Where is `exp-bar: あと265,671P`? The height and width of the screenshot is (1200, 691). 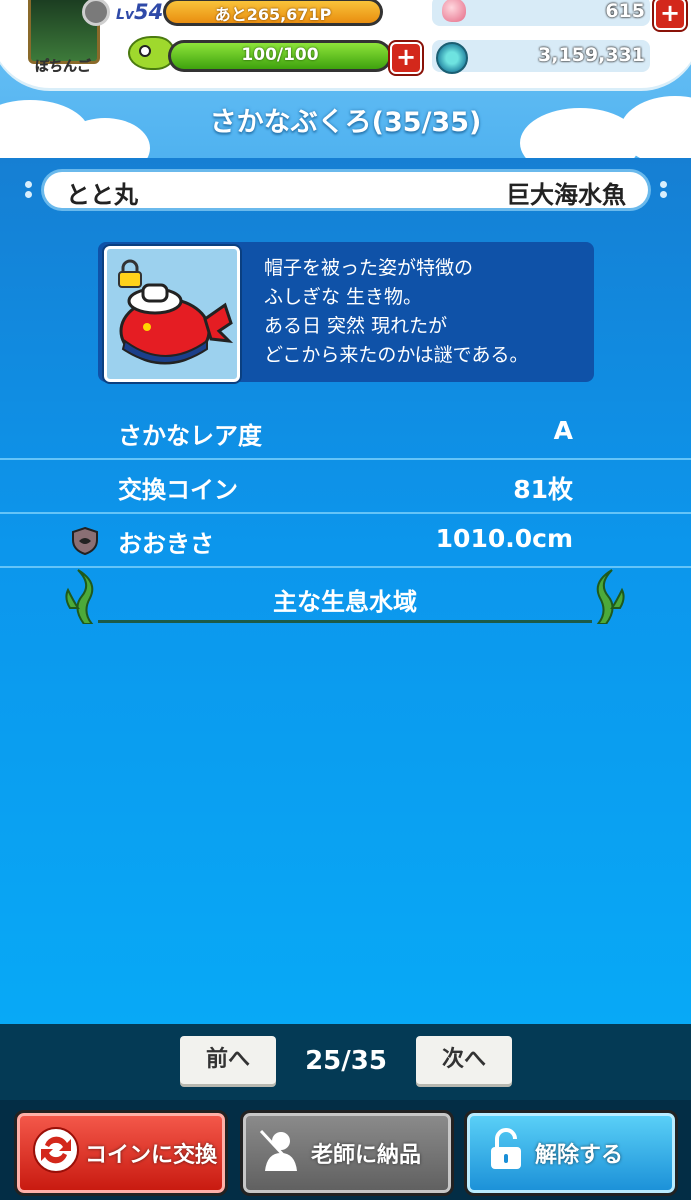 exp-bar: あと265,671P is located at coordinates (273, 13).